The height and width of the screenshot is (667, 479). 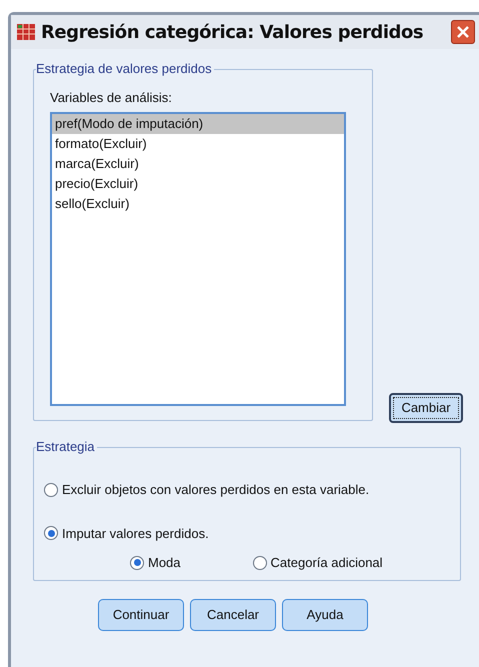 What do you see at coordinates (198, 124) in the screenshot?
I see `list-item: pref(Modo de imputación)` at bounding box center [198, 124].